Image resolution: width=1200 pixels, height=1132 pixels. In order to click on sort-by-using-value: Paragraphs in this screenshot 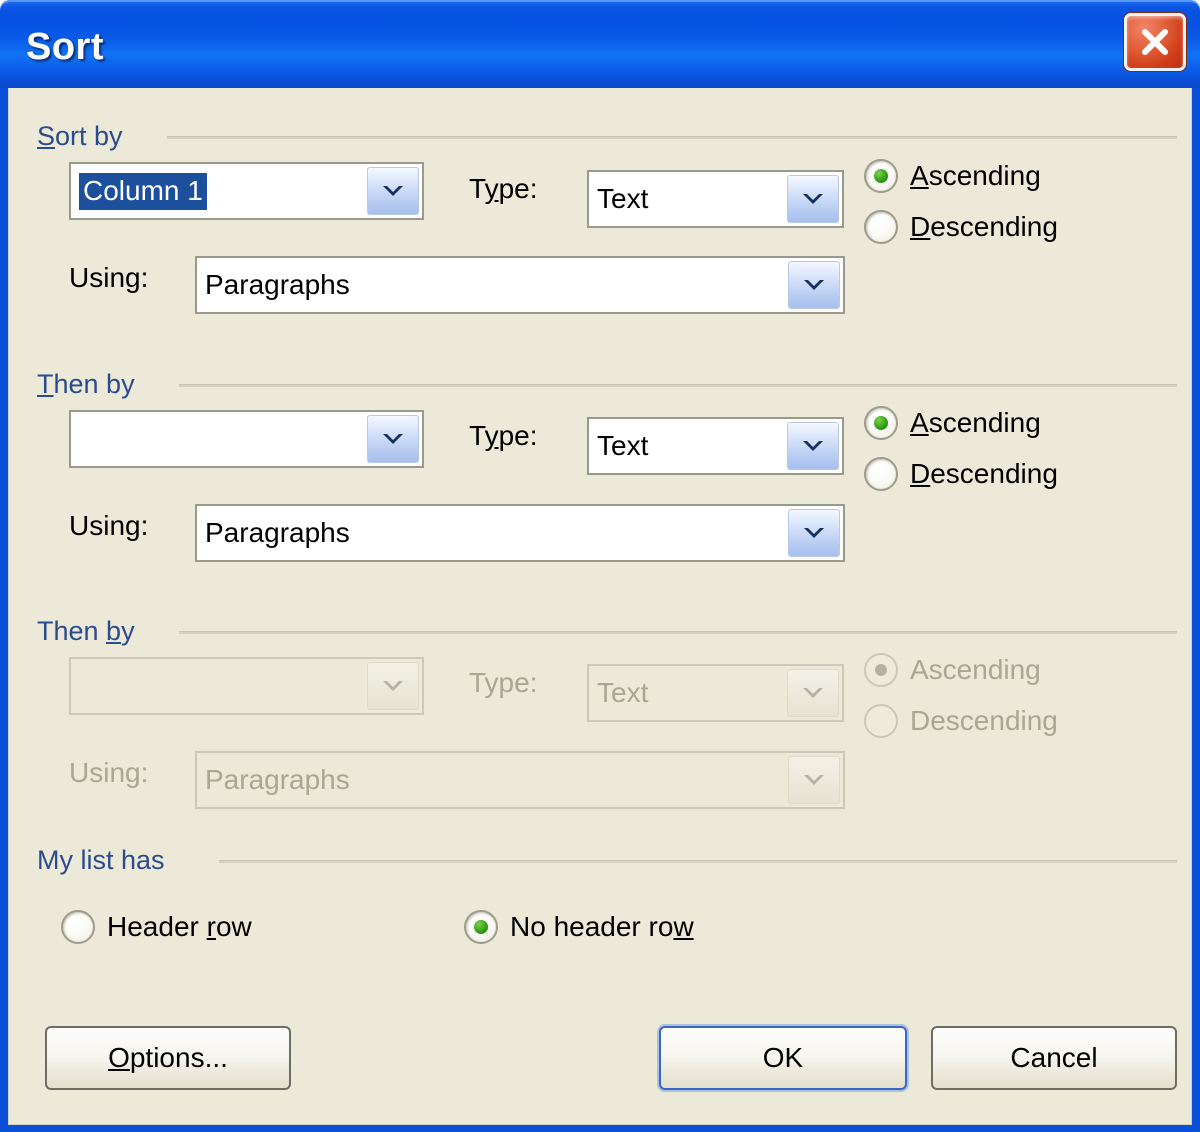, I will do `click(277, 284)`.